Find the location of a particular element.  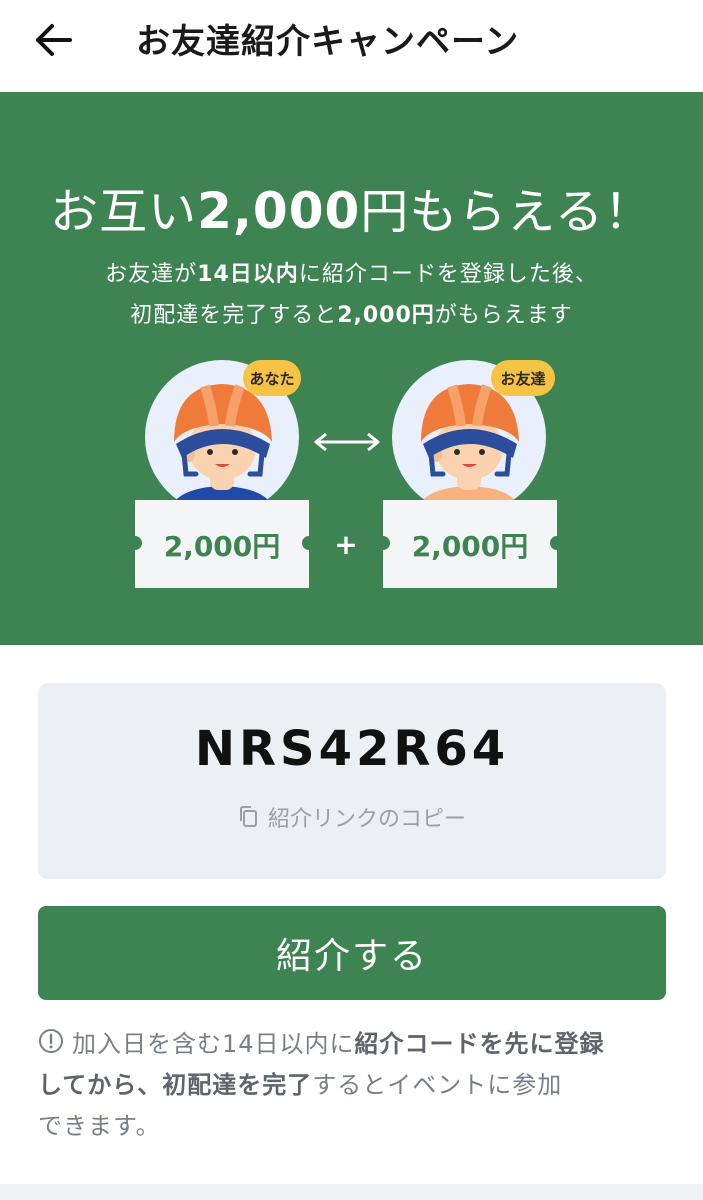

copy-link-button: 紹介リンクのコピー is located at coordinates (352, 817).